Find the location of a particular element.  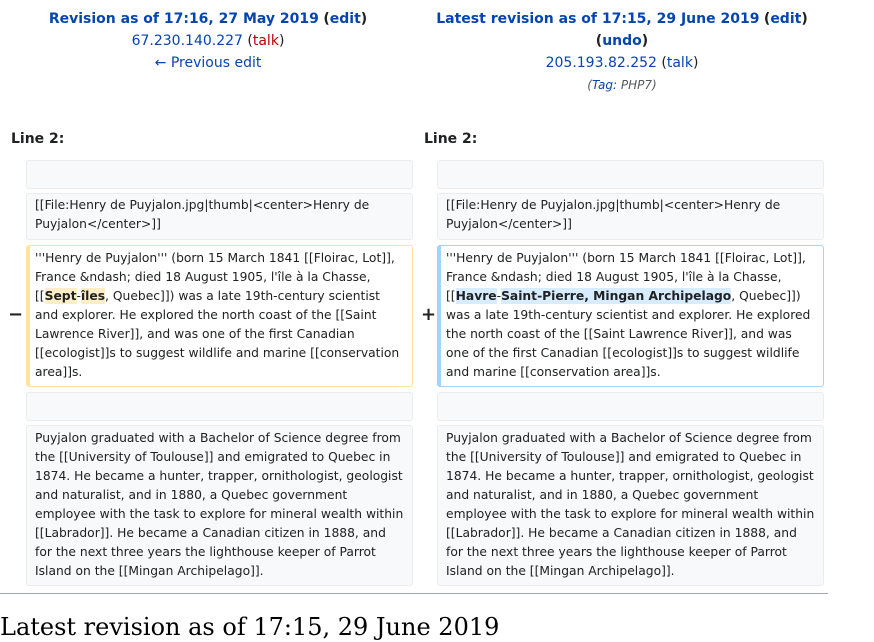

added-highlight-2: Saint-Pierre, Mingan Archipelago is located at coordinates (616, 296).